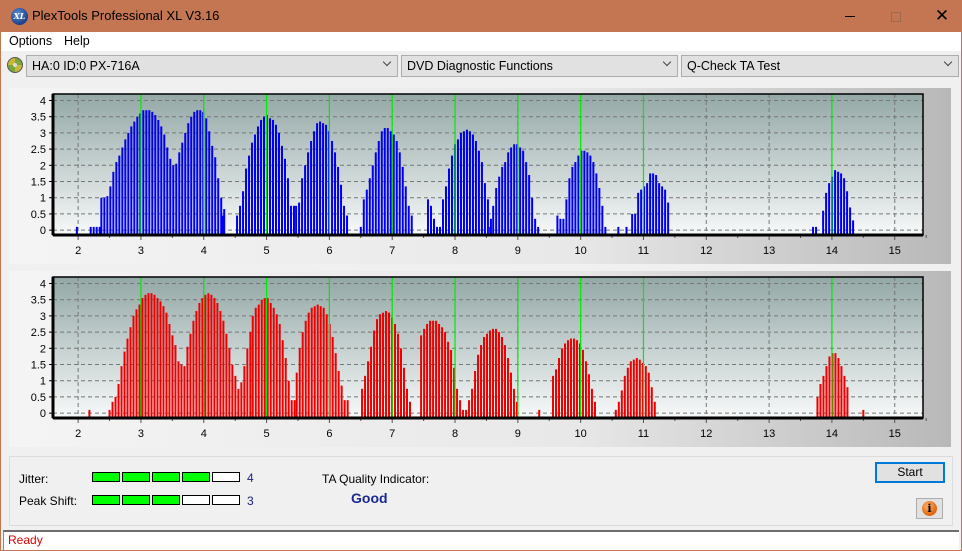 The width and height of the screenshot is (962, 551). What do you see at coordinates (250, 478) in the screenshot?
I see `jitter-value: 4` at bounding box center [250, 478].